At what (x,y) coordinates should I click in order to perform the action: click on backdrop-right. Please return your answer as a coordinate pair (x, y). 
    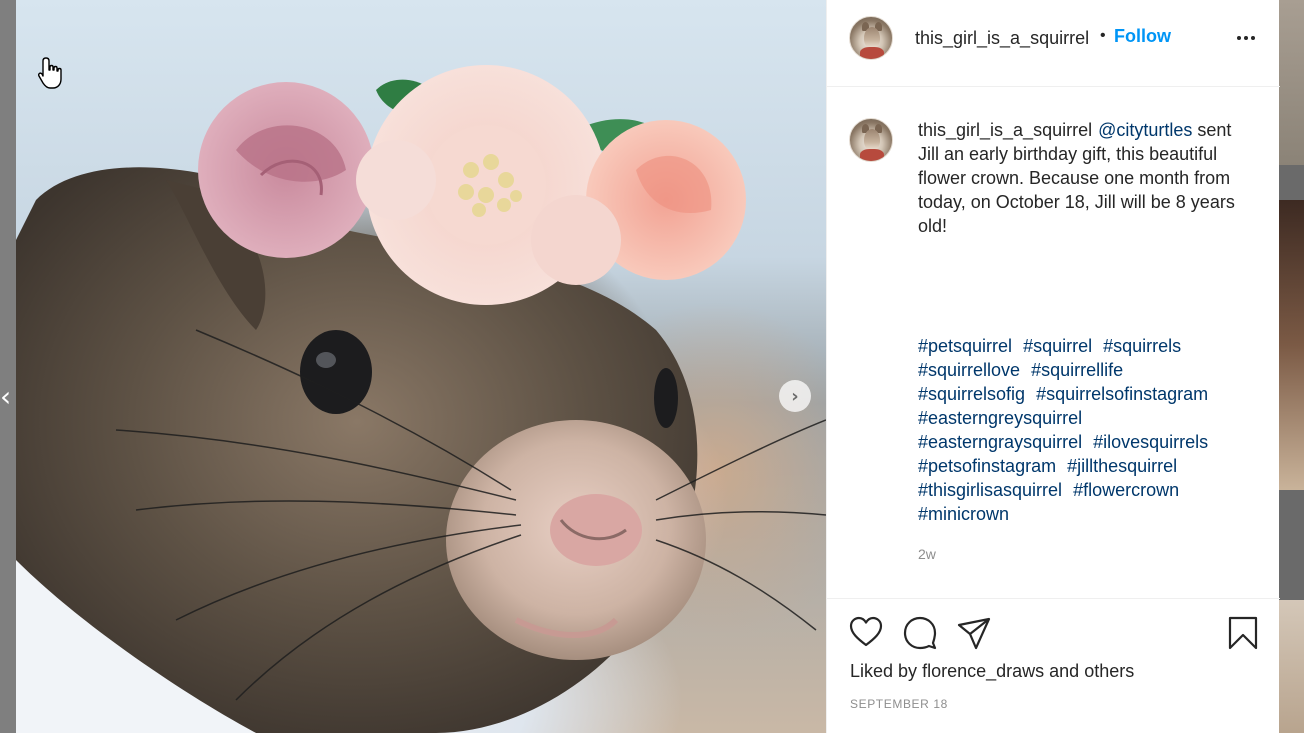
    Looking at the image, I should click on (1291, 366).